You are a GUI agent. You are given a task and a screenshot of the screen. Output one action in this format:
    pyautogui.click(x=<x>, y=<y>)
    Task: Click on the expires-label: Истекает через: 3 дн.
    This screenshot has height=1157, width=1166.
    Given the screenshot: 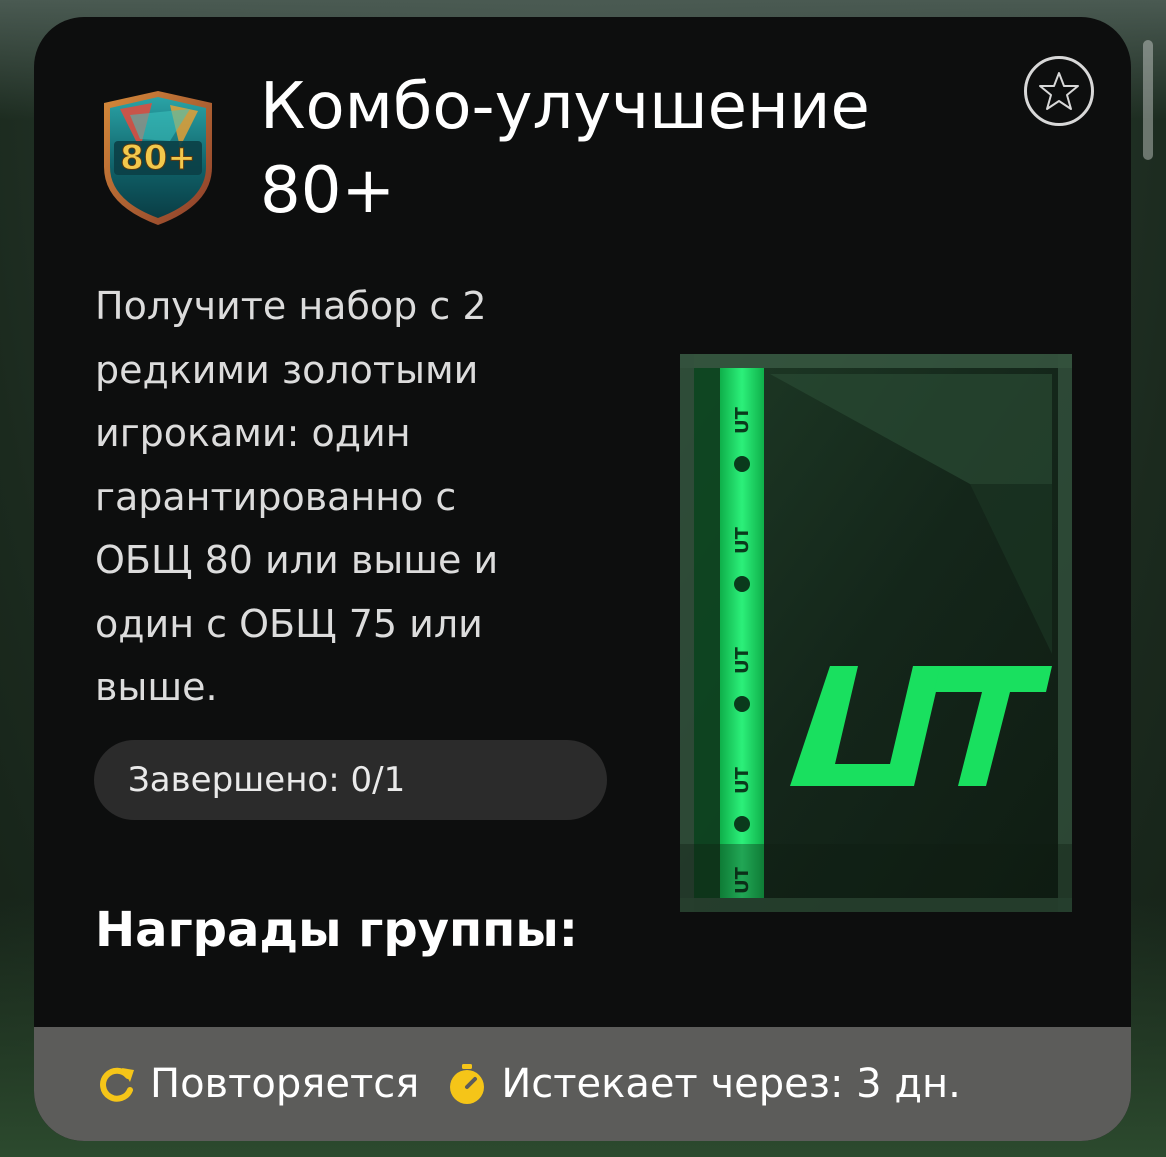 What is the action you would take?
    pyautogui.click(x=731, y=1084)
    